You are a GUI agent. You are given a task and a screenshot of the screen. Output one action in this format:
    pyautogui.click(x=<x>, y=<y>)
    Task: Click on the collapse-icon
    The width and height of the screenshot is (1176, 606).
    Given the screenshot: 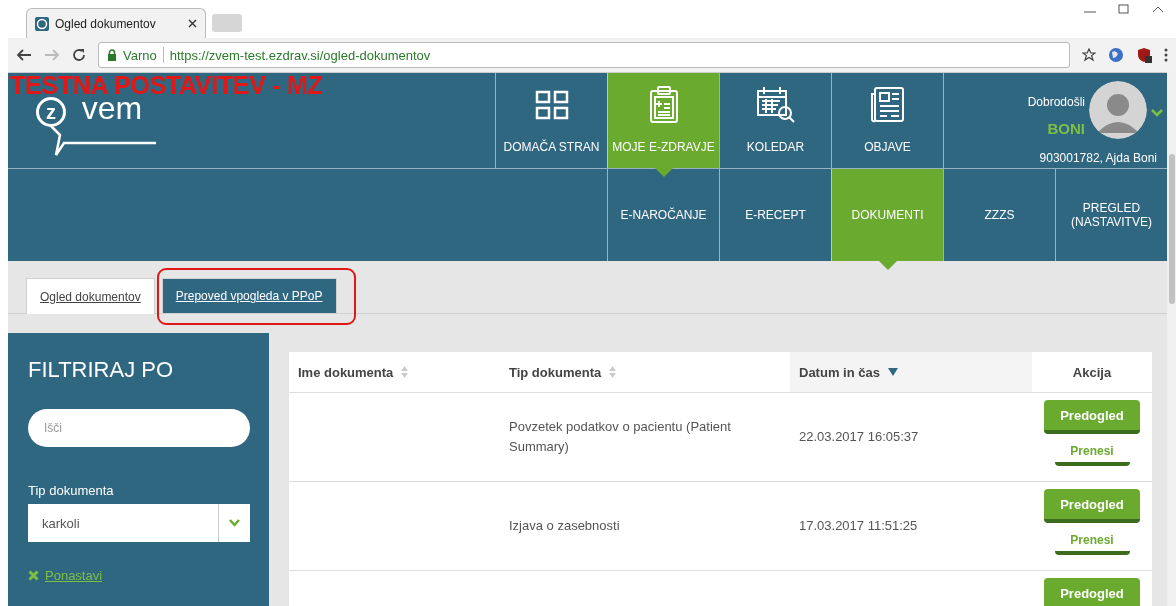 What is the action you would take?
    pyautogui.click(x=1158, y=9)
    